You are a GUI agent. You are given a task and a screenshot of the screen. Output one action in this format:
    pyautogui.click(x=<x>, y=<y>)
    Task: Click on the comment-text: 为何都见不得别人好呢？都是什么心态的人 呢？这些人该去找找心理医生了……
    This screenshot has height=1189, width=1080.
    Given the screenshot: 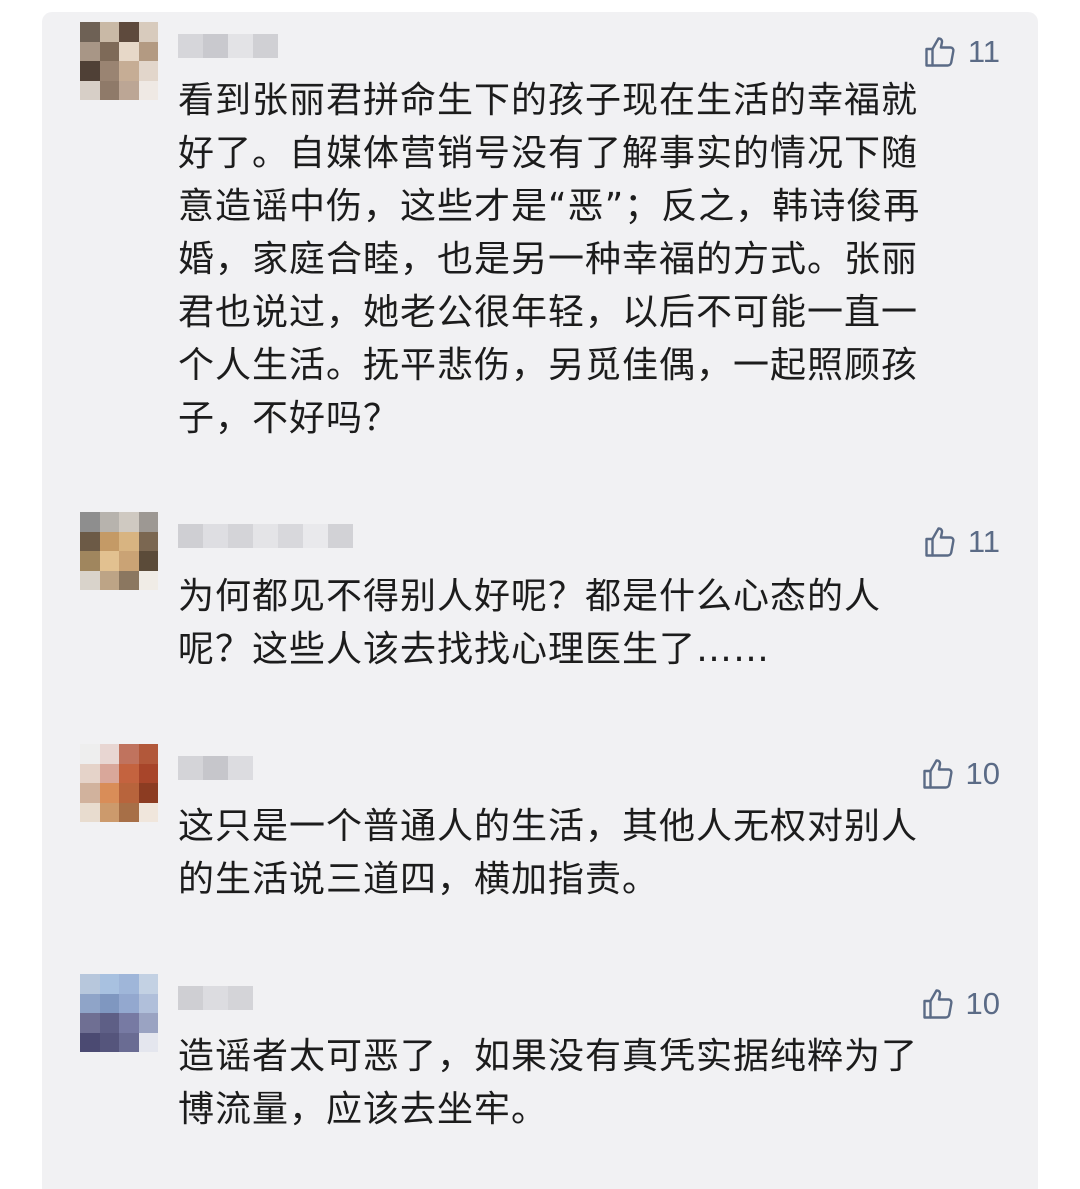 What is the action you would take?
    pyautogui.click(x=530, y=623)
    